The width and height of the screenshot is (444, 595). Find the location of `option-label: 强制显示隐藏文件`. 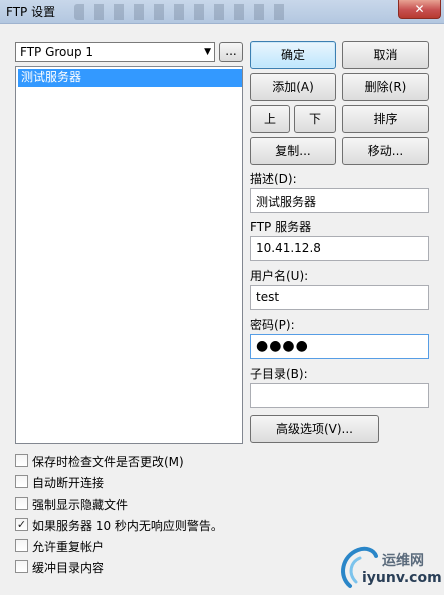

option-label: 强制显示隐藏文件 is located at coordinates (80, 505).